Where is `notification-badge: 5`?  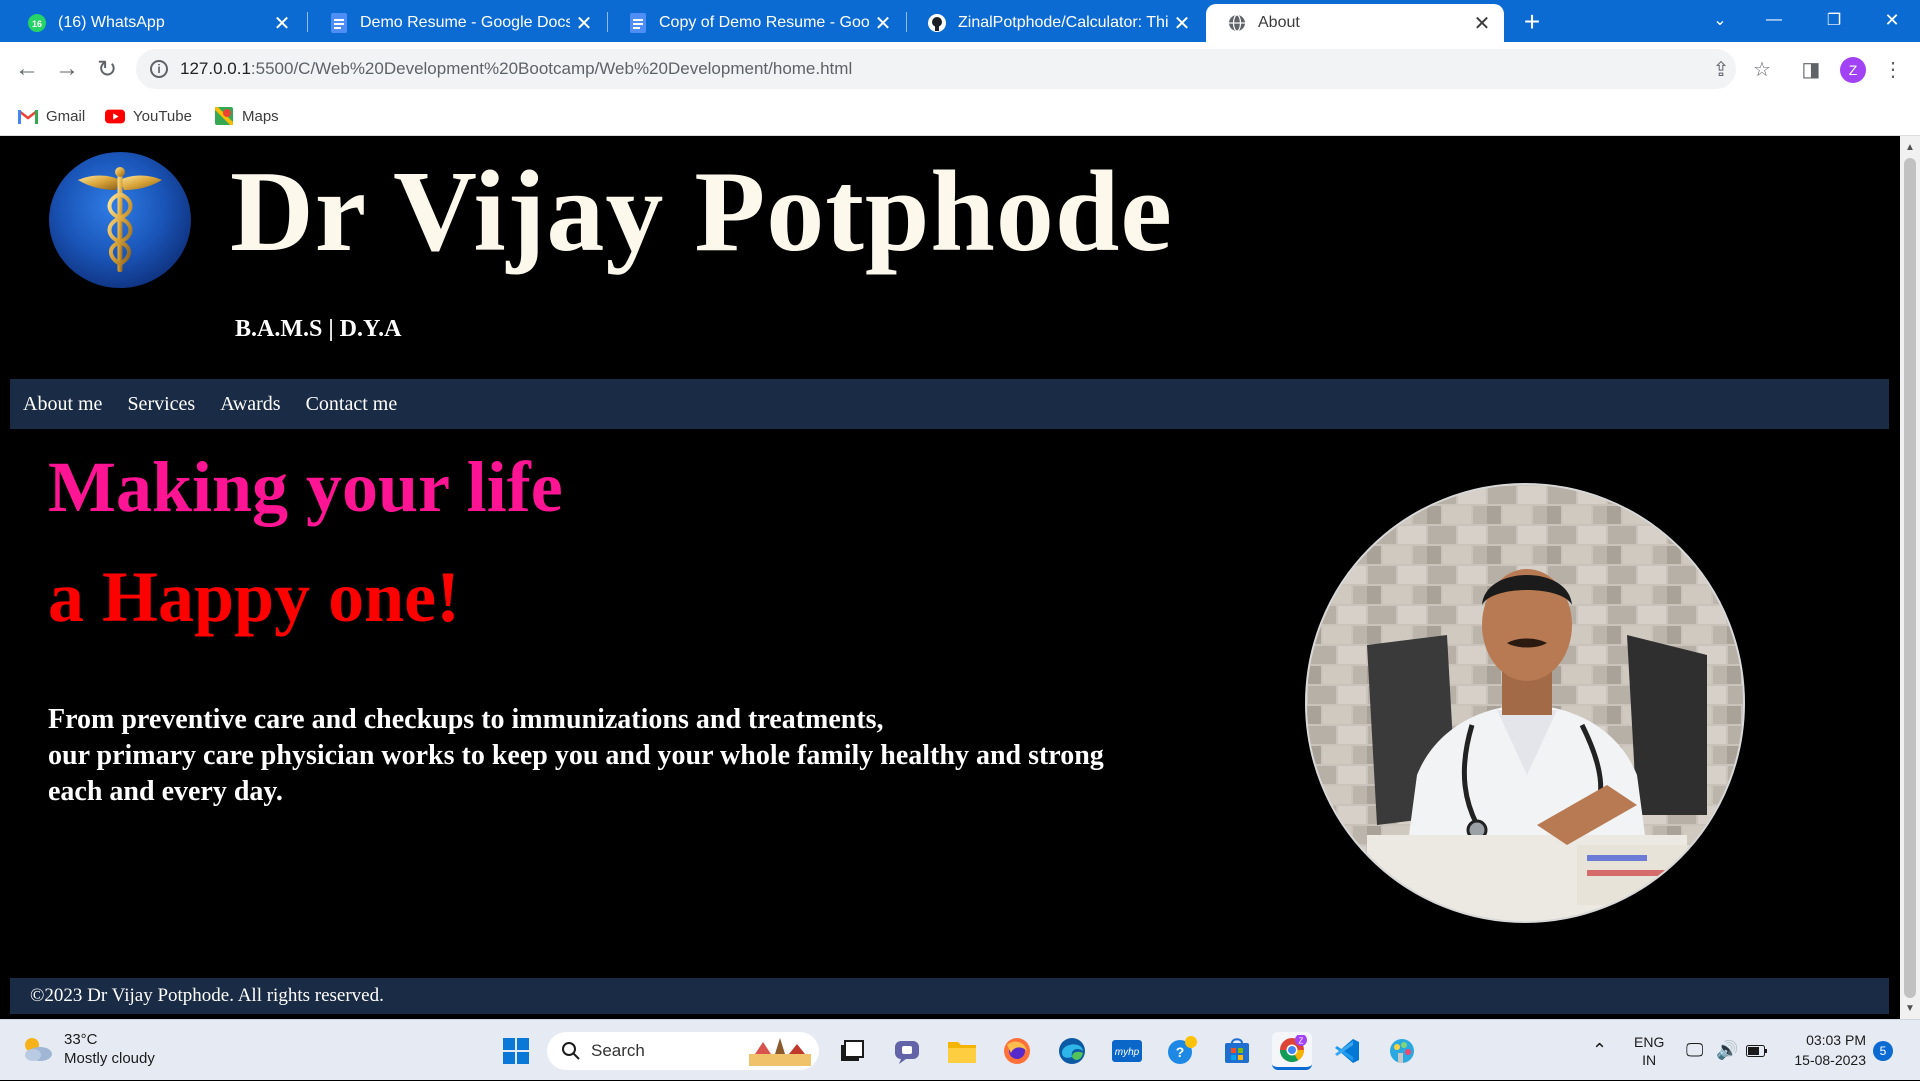
notification-badge: 5 is located at coordinates (1883, 1051).